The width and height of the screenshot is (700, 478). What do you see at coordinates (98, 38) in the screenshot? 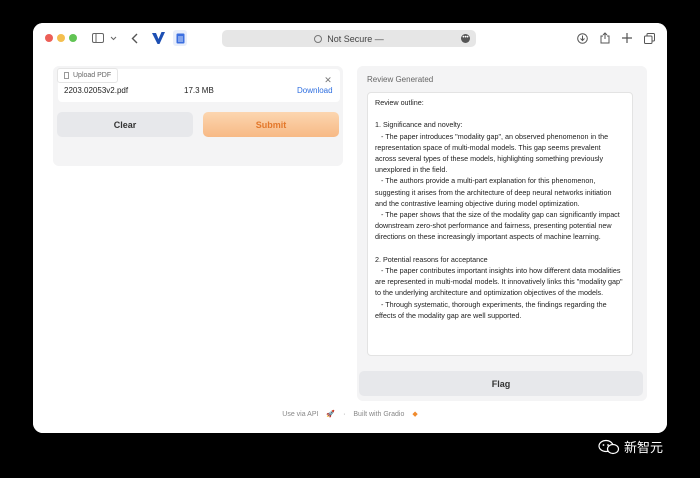
I see `sidebar-icon` at bounding box center [98, 38].